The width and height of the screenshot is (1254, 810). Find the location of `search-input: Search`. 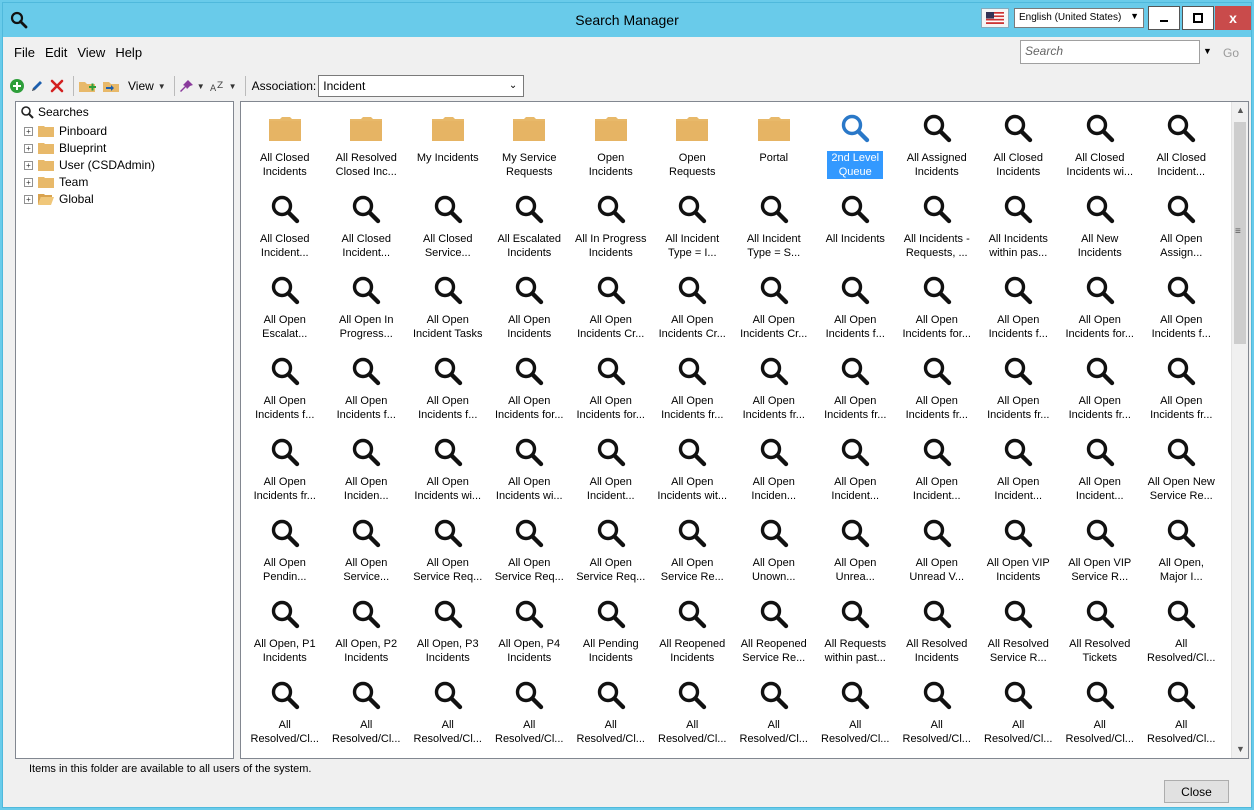

search-input: Search is located at coordinates (1110, 52).